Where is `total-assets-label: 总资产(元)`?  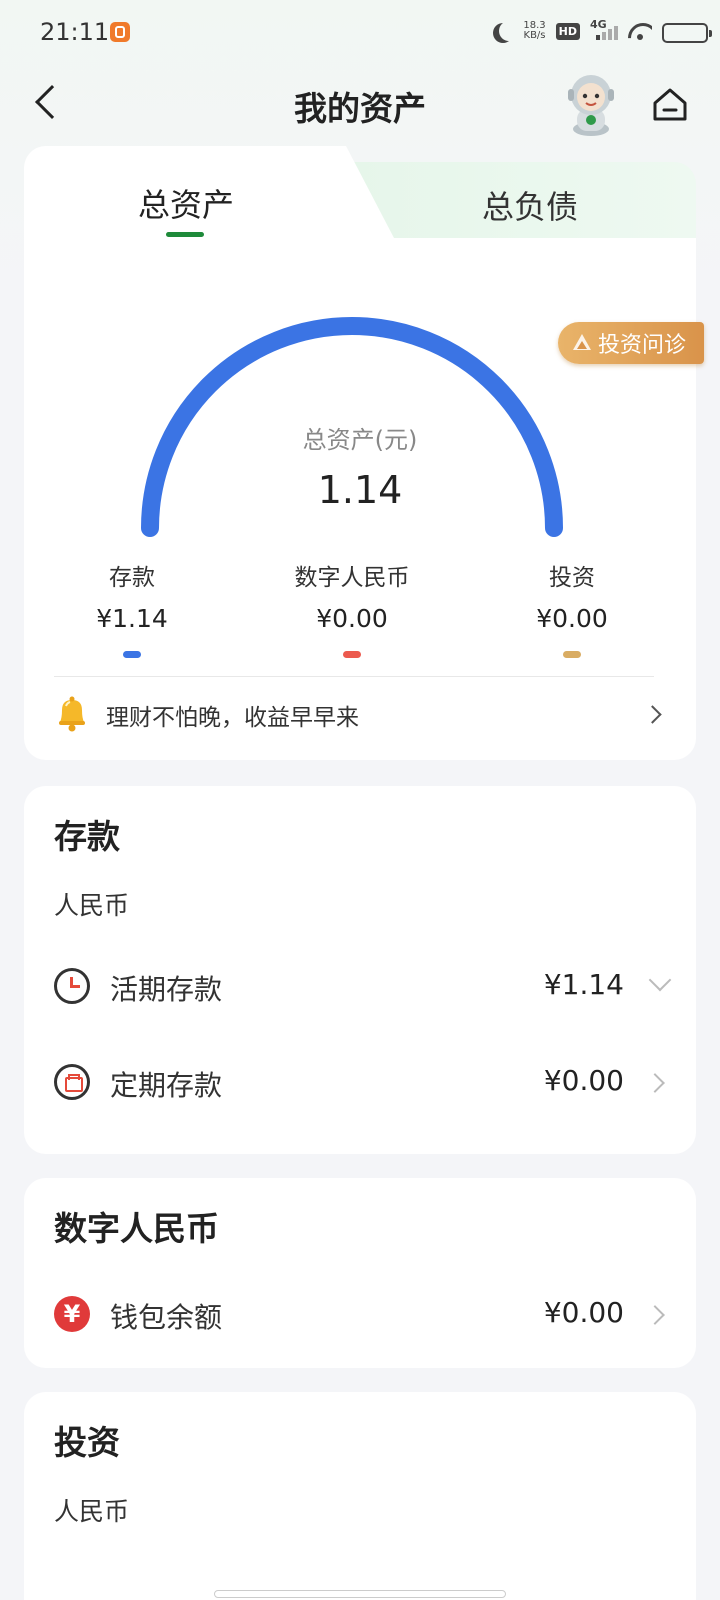
total-assets-label: 总资产(元) is located at coordinates (360, 440).